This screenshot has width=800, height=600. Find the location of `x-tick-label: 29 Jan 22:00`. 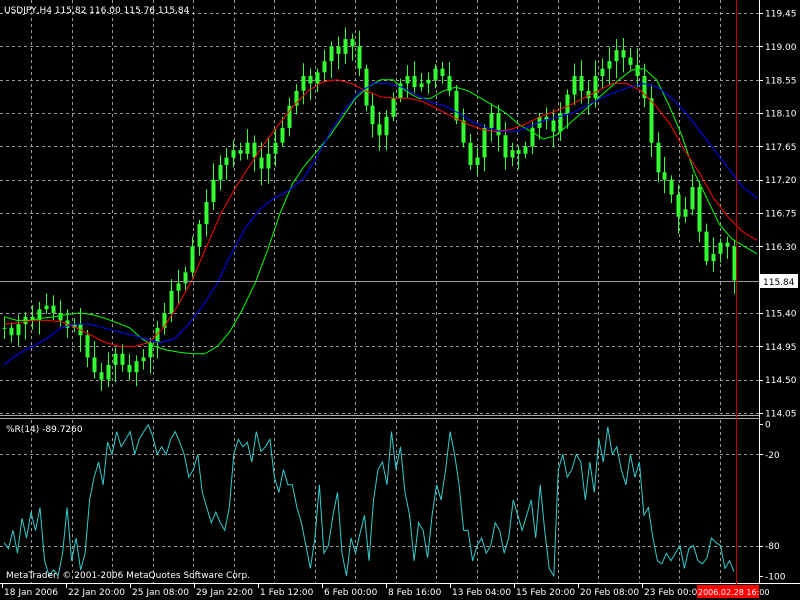

x-tick-label: 29 Jan 22:00 is located at coordinates (224, 593).